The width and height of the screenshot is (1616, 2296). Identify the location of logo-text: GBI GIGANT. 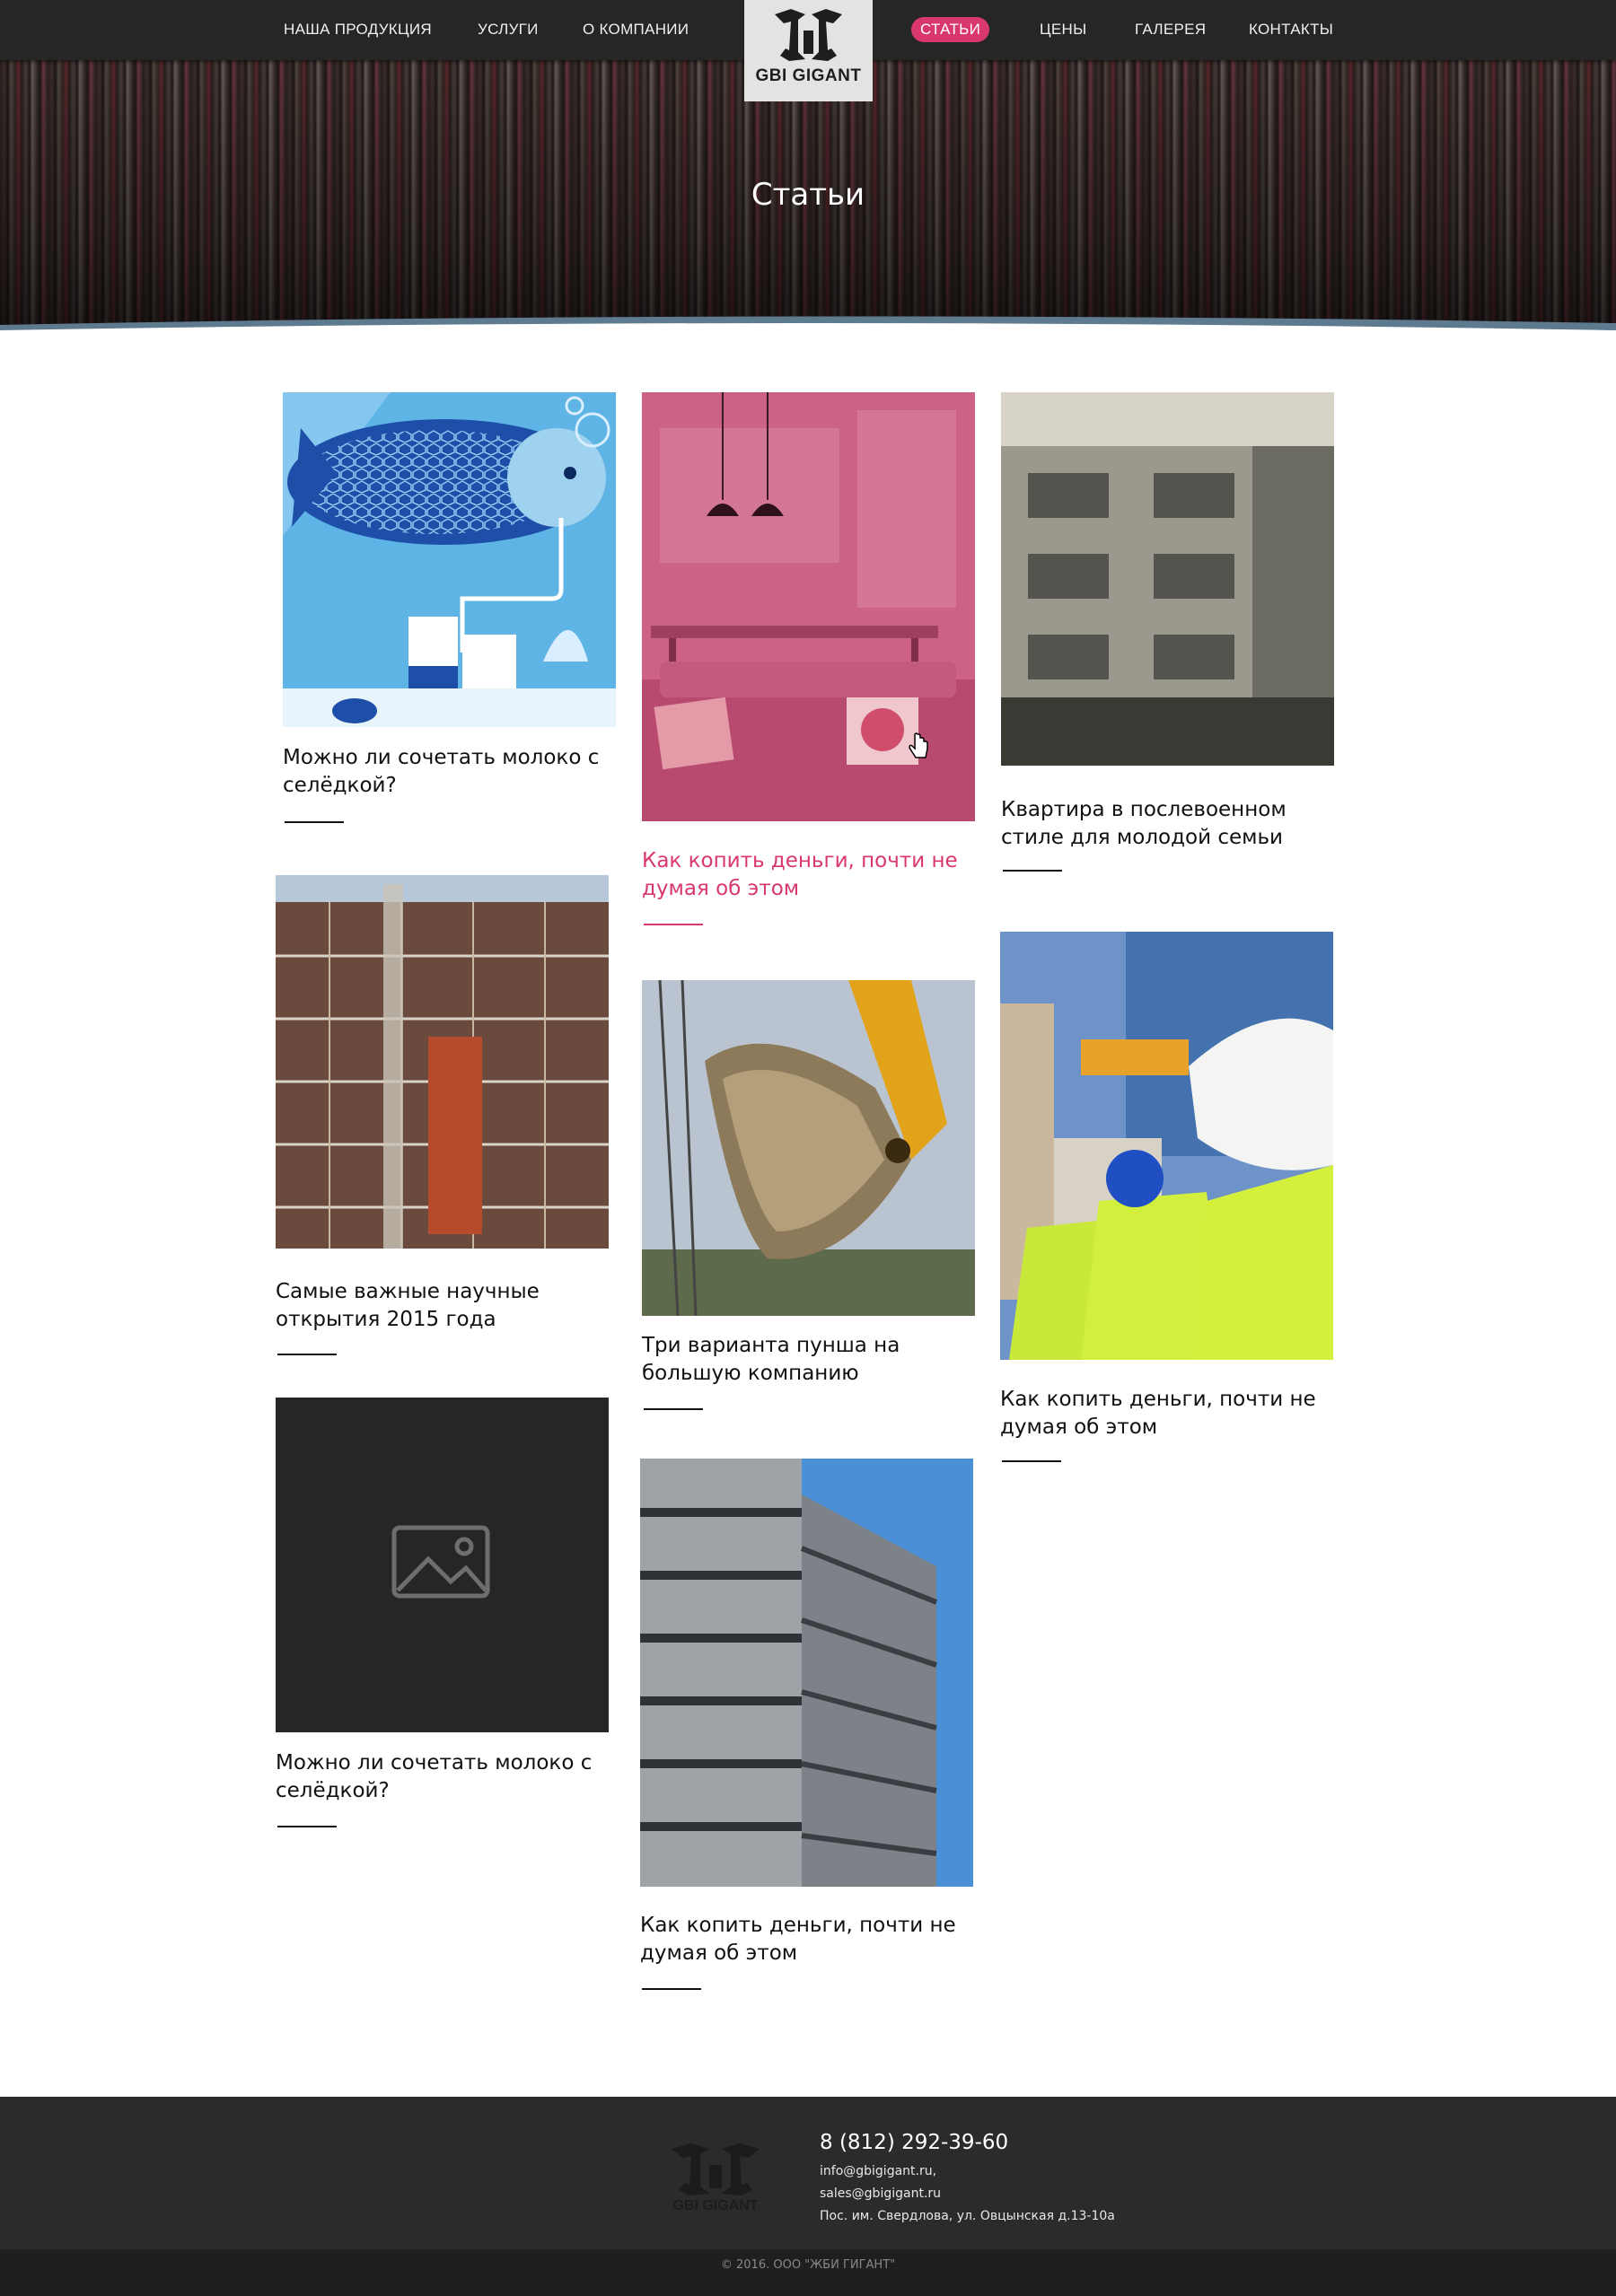
(809, 76).